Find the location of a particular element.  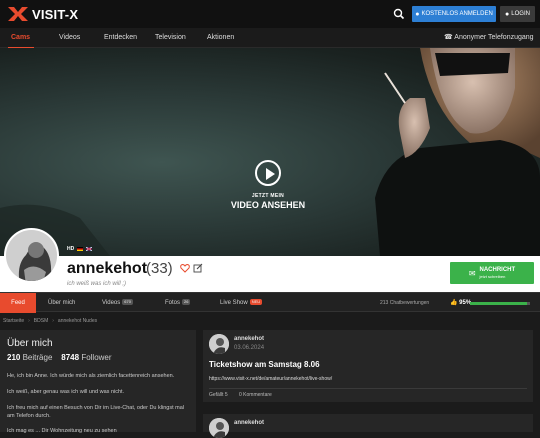

flag-gb-icon is located at coordinates (89, 249).